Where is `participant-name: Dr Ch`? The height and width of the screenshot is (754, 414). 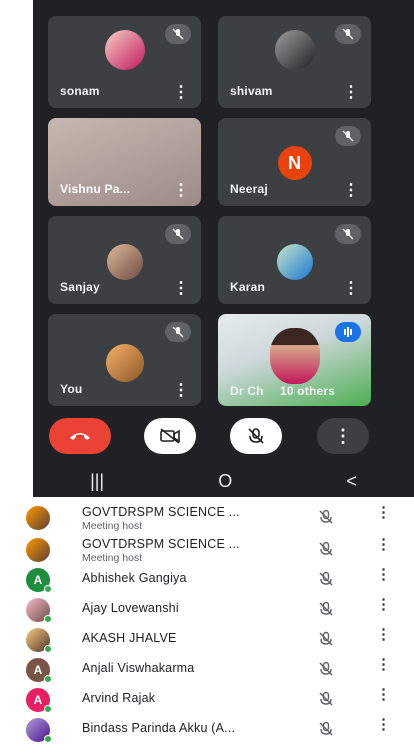 participant-name: Dr Ch is located at coordinates (247, 391).